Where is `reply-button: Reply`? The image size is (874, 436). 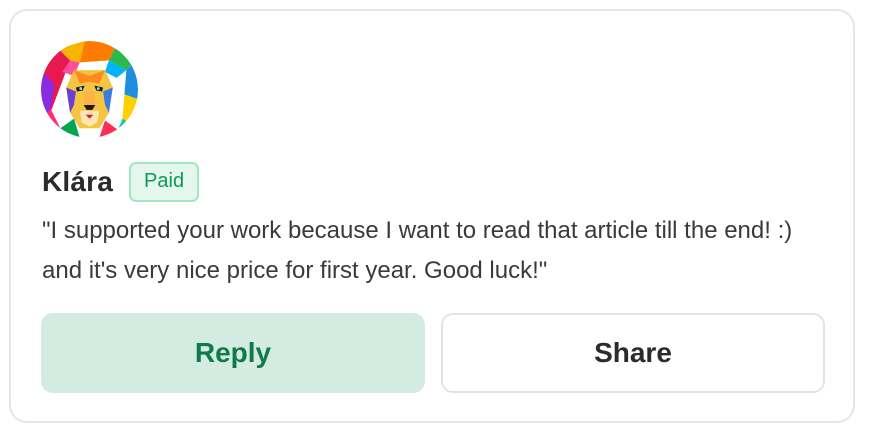 reply-button: Reply is located at coordinates (233, 353).